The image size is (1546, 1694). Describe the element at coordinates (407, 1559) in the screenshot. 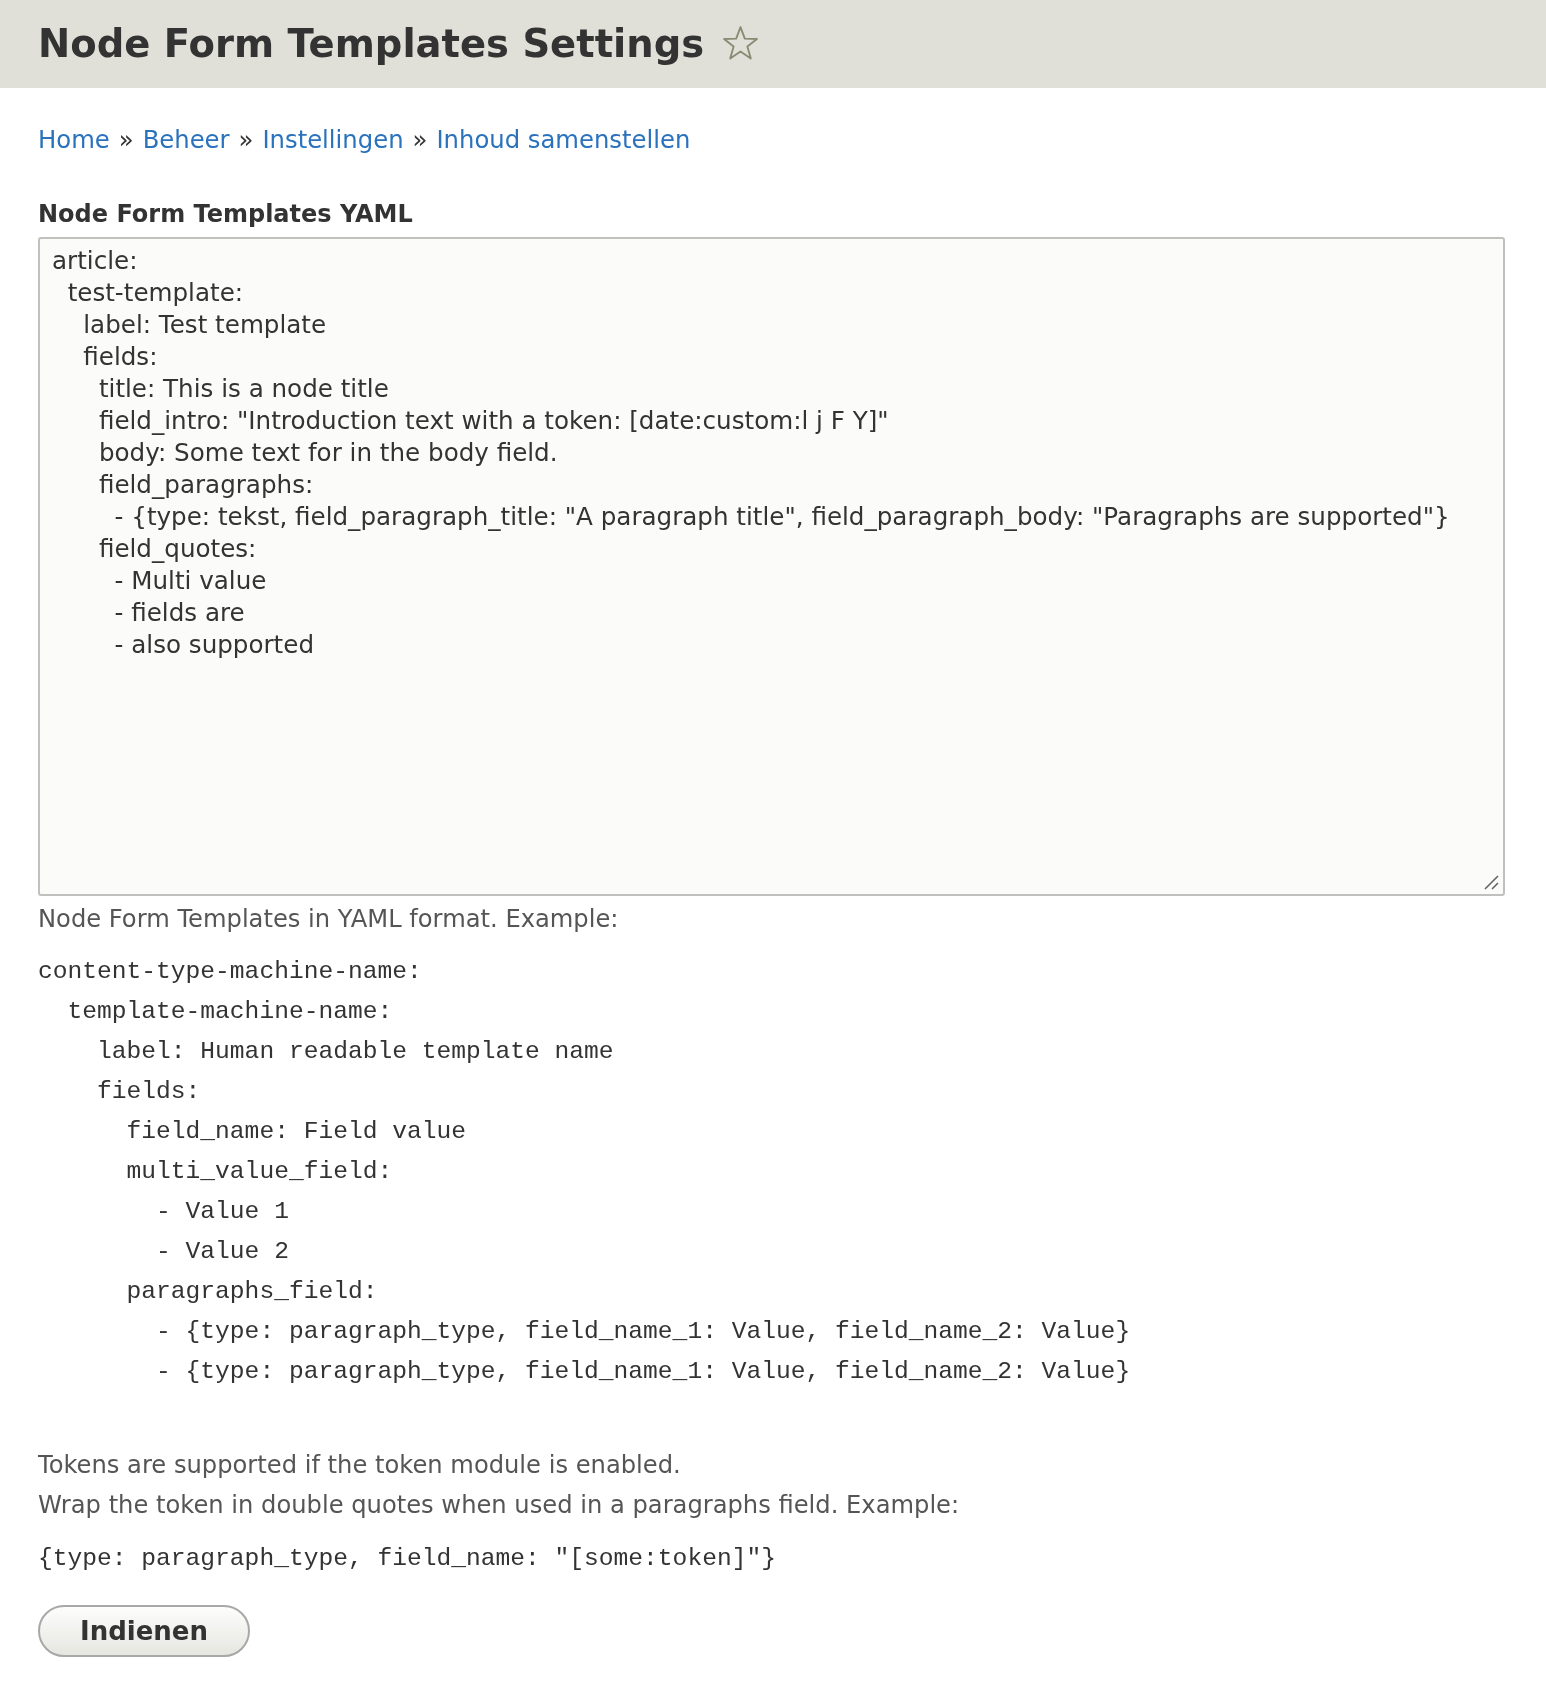

I see `code-example: {type: paragraph_type, field_name: "[some:token]"}` at that location.